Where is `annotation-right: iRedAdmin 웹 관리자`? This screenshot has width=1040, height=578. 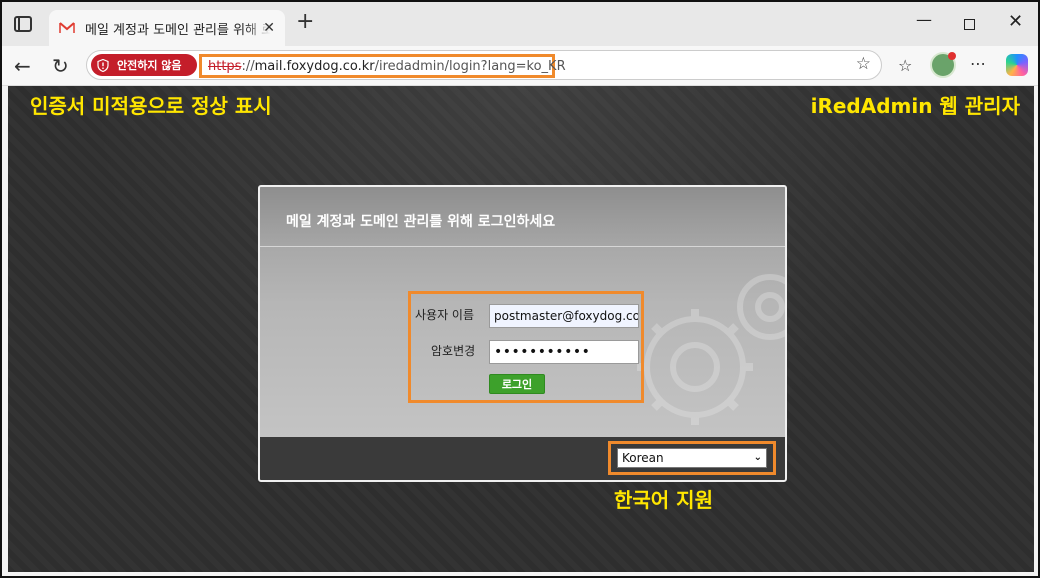 annotation-right: iRedAdmin 웹 관리자 is located at coordinates (915, 106).